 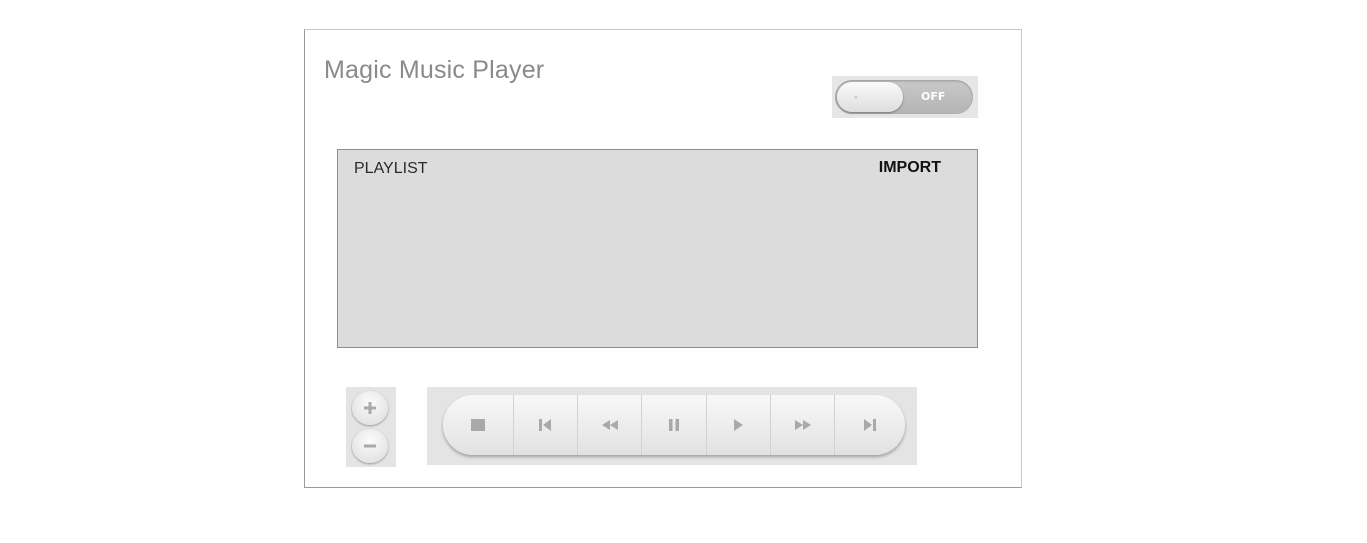 What do you see at coordinates (870, 97) in the screenshot?
I see `toggle-knob: ●` at bounding box center [870, 97].